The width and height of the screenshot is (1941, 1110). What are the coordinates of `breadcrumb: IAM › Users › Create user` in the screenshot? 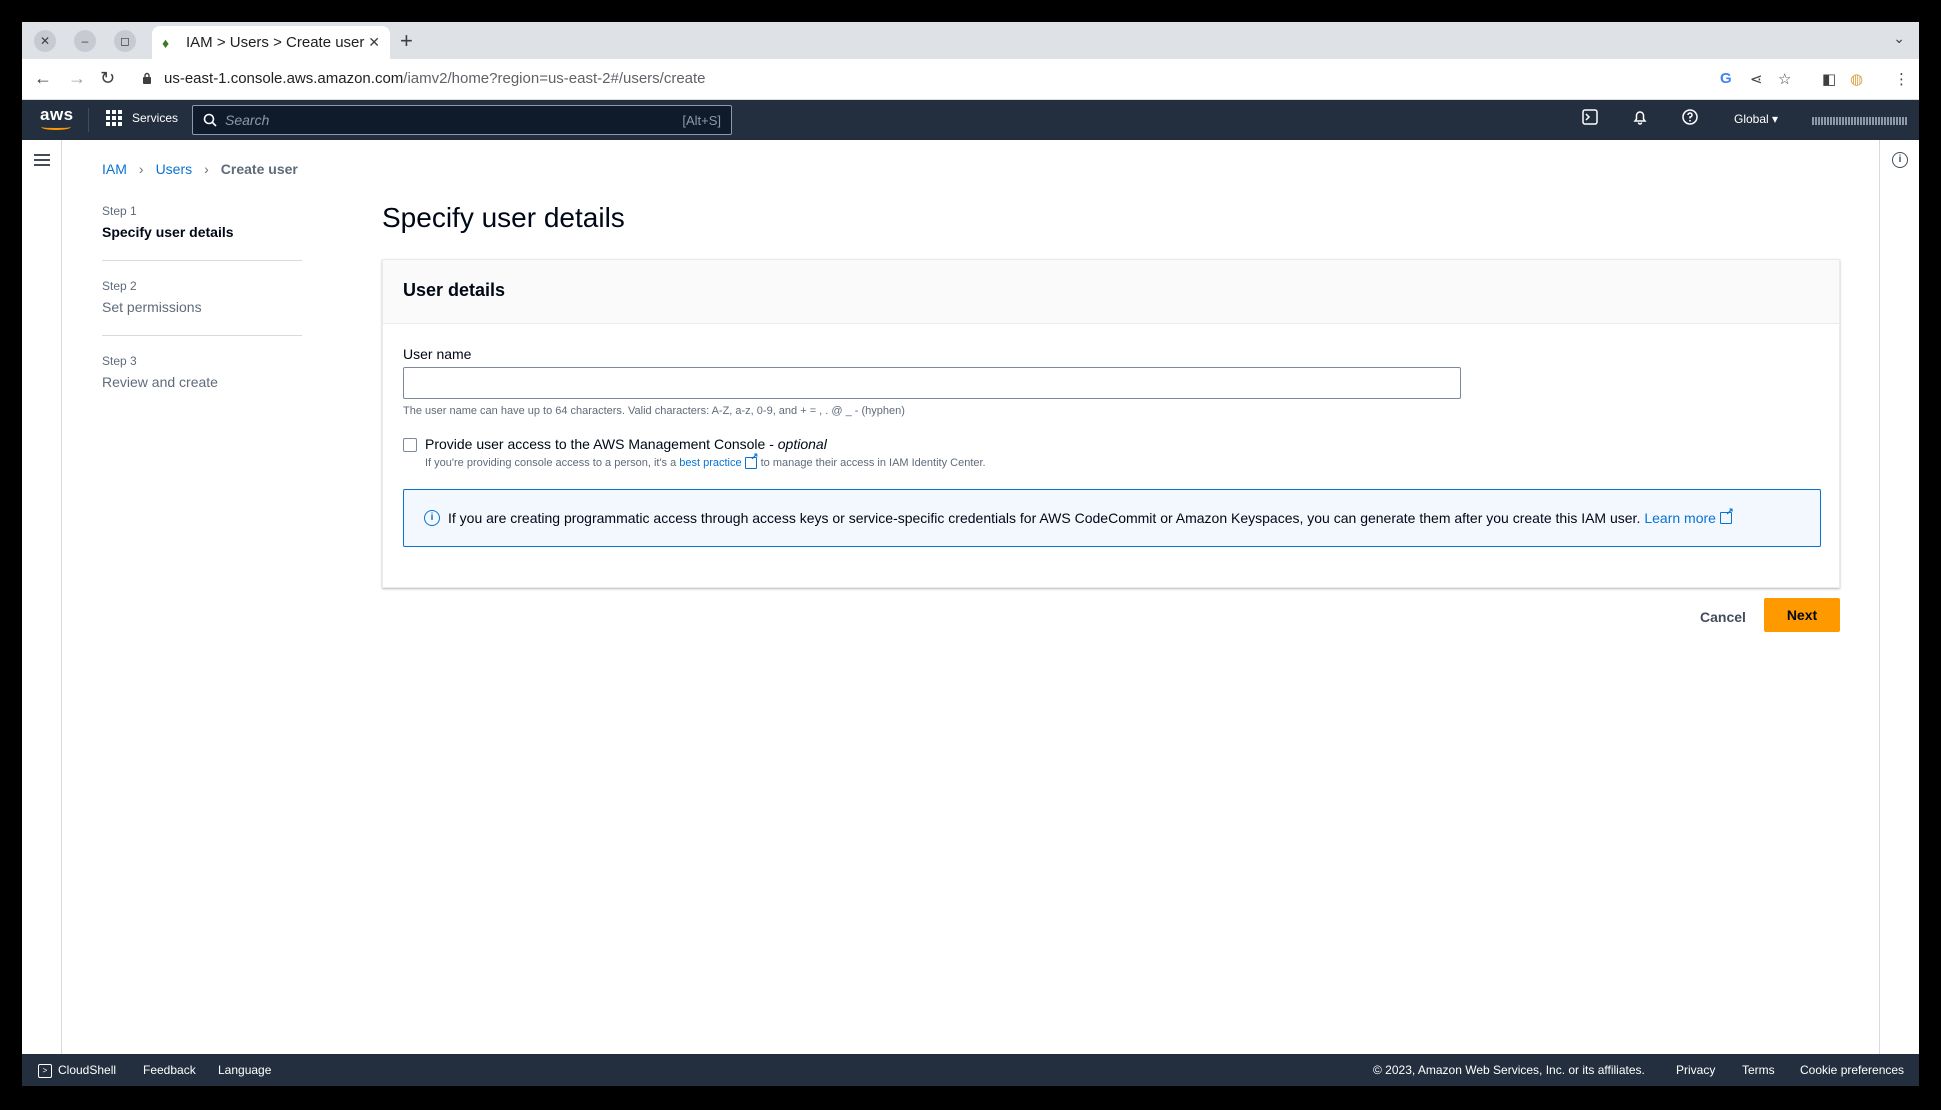 It's located at (200, 169).